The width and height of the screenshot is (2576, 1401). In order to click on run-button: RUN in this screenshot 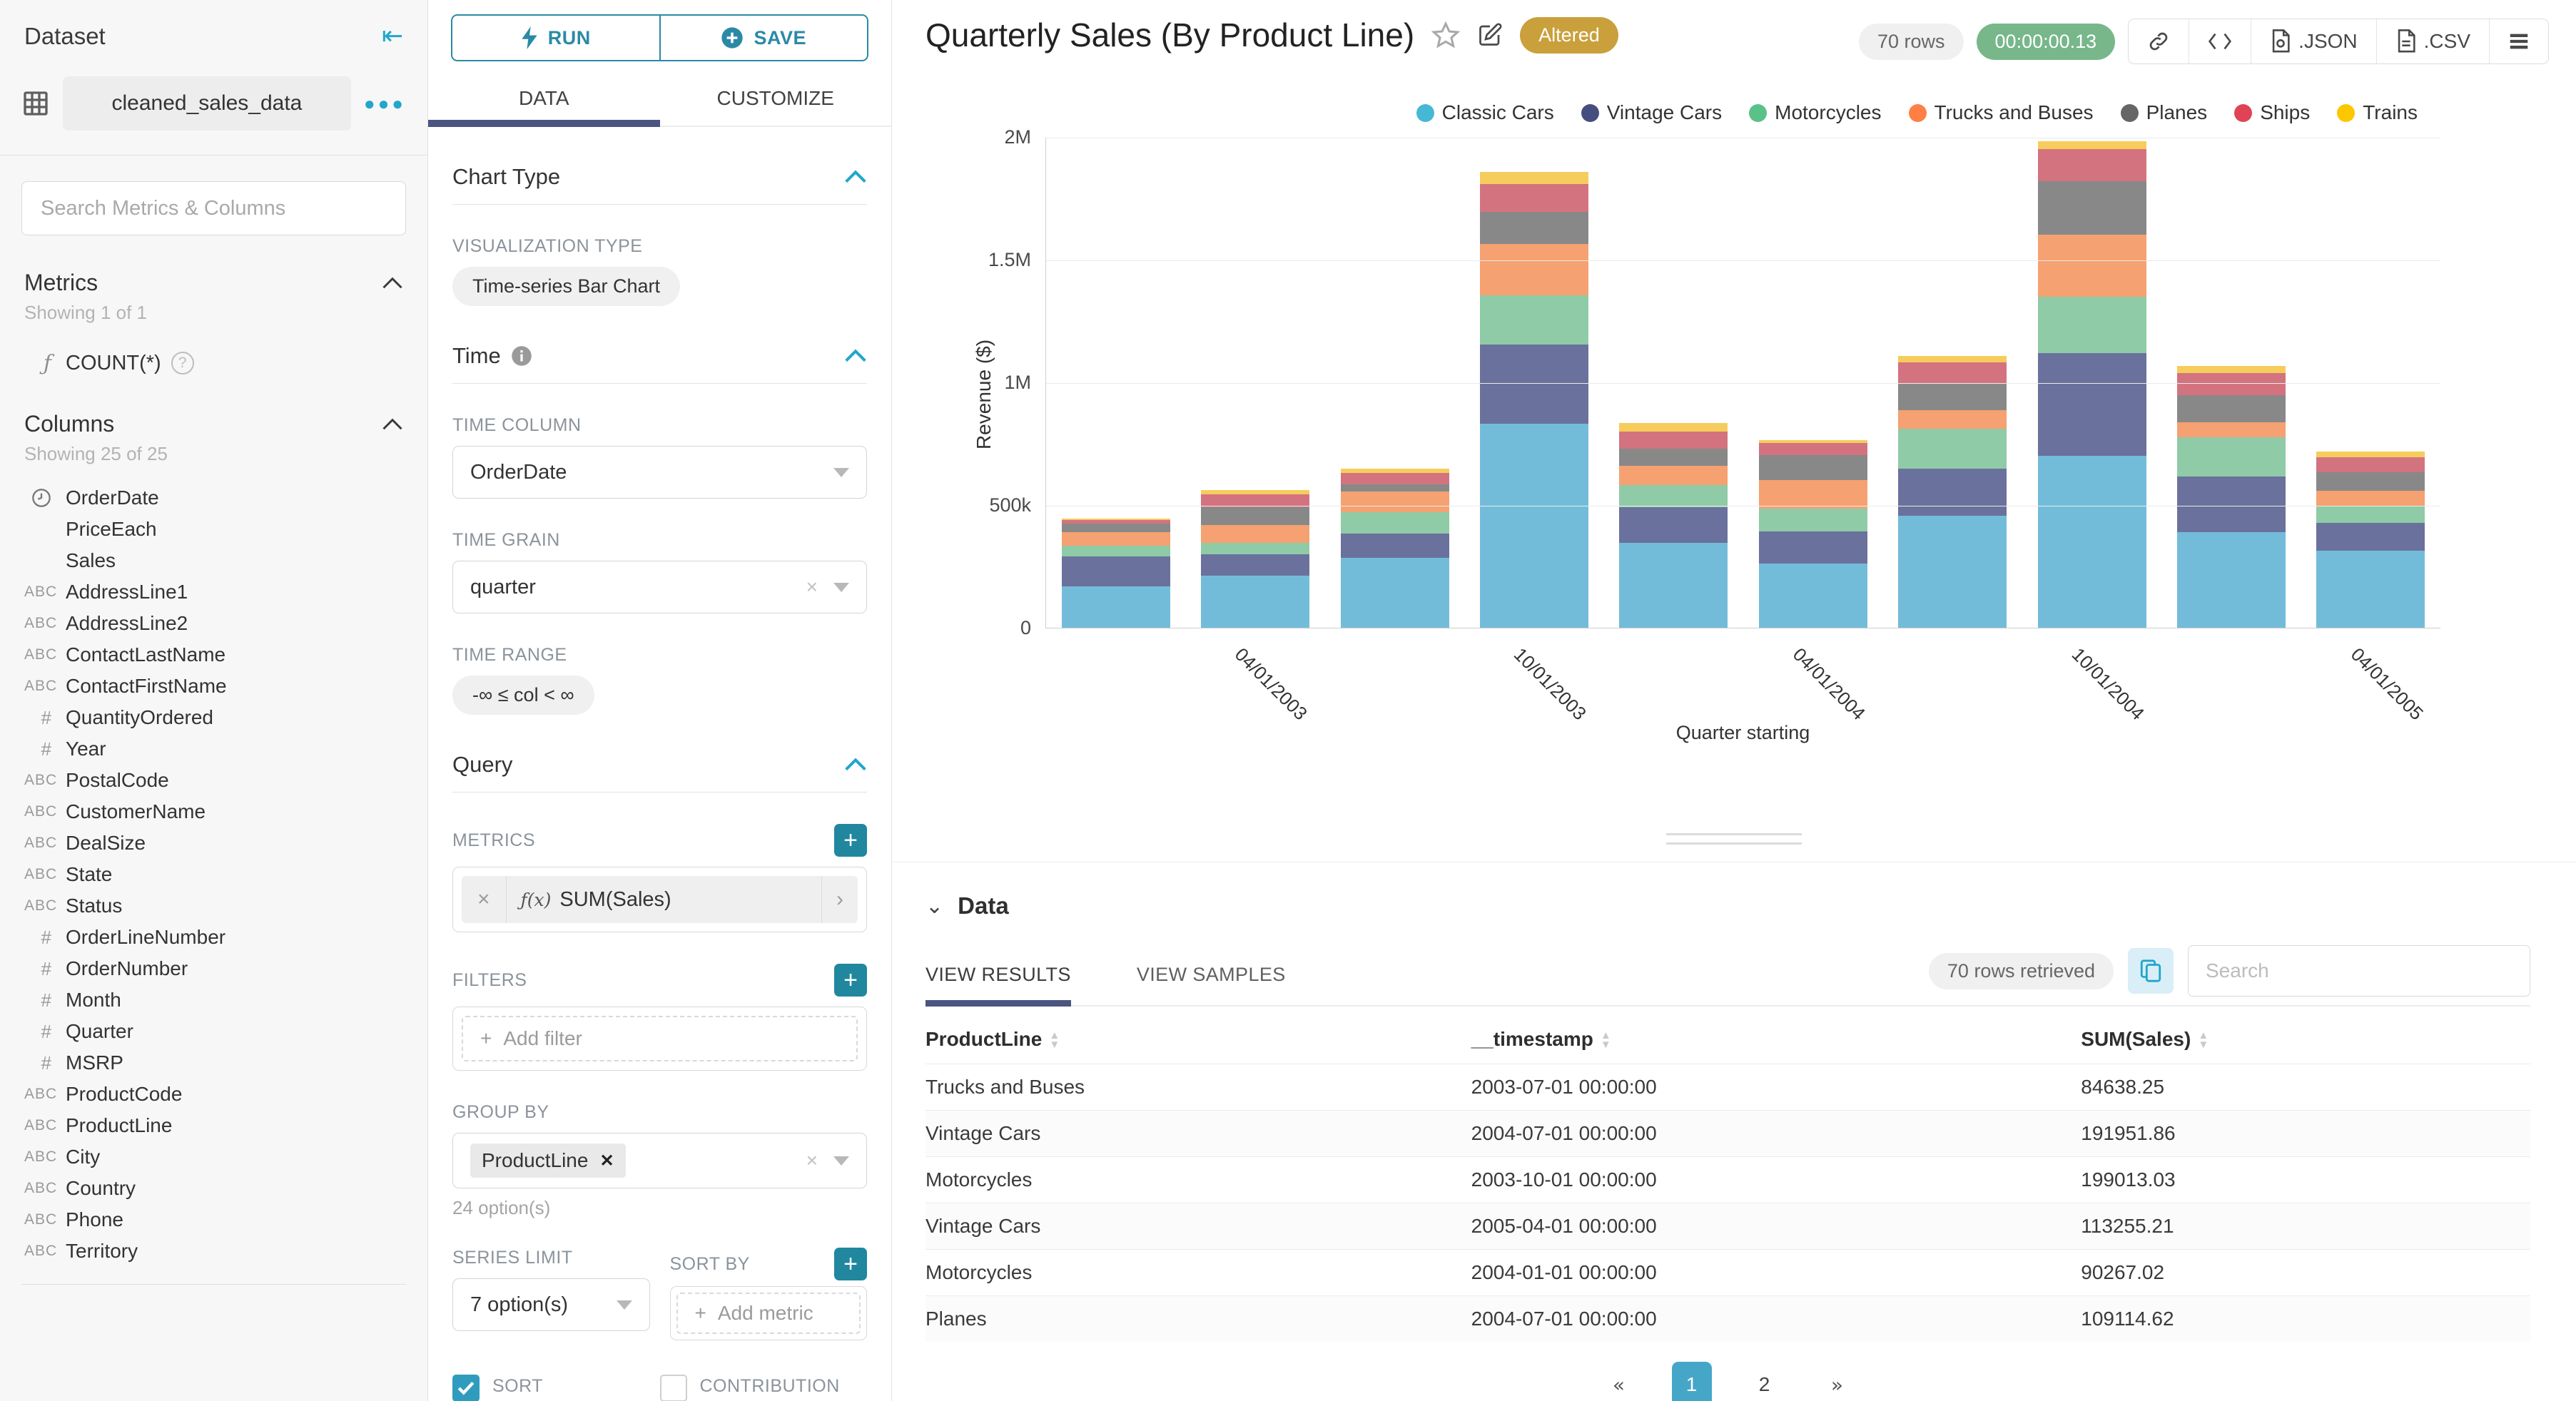, I will do `click(555, 37)`.